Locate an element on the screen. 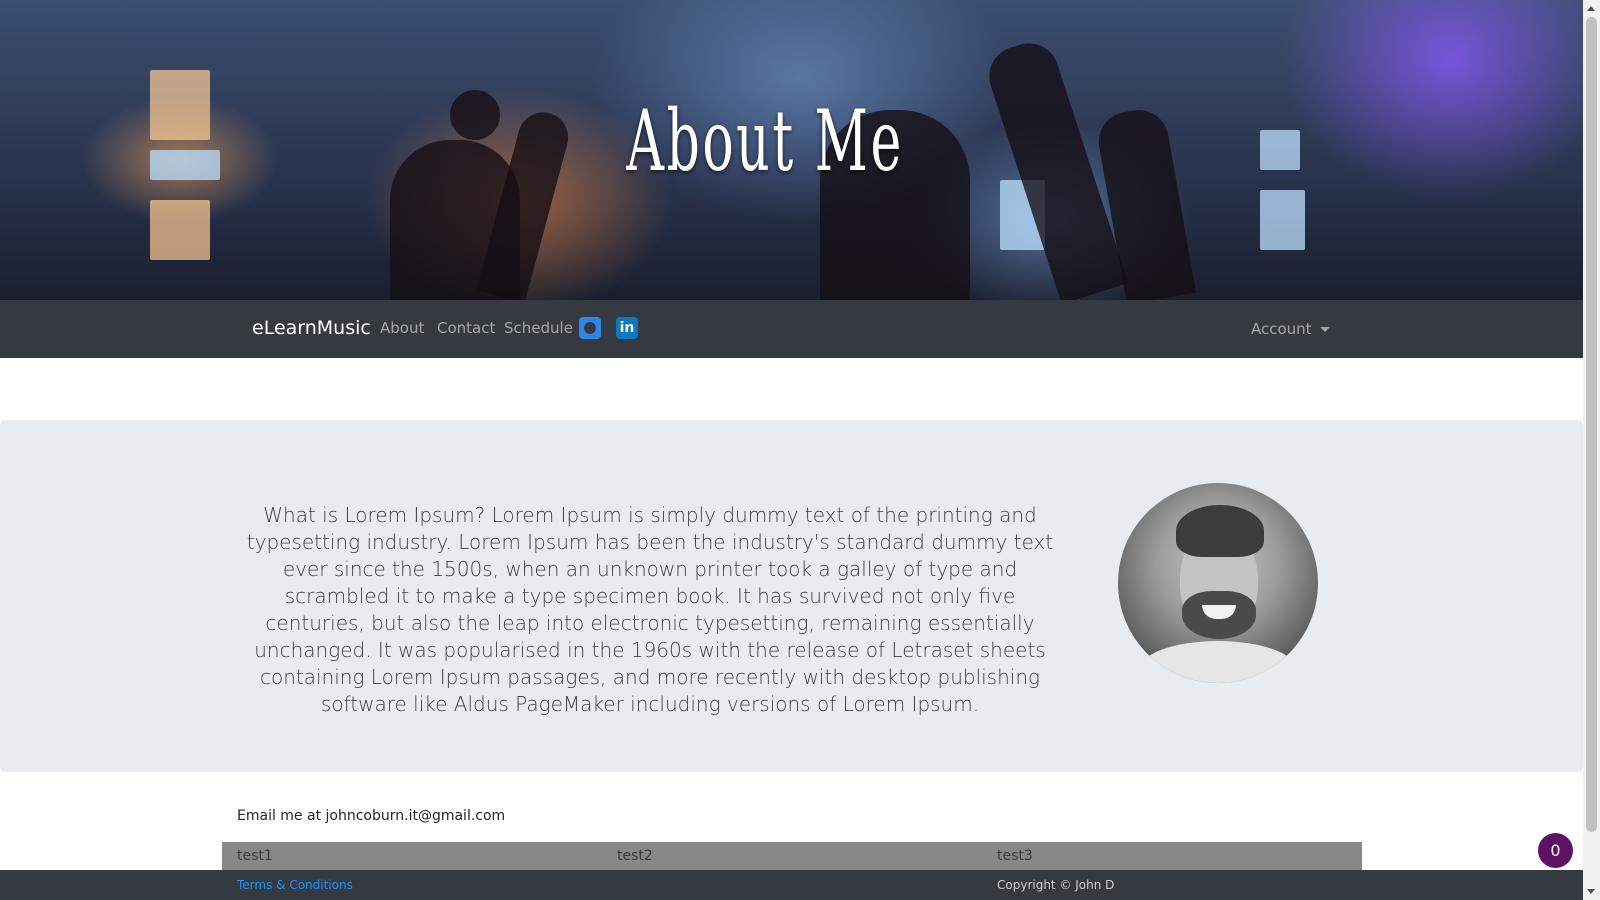  nav-link-schedule: Schedule is located at coordinates (538, 328).